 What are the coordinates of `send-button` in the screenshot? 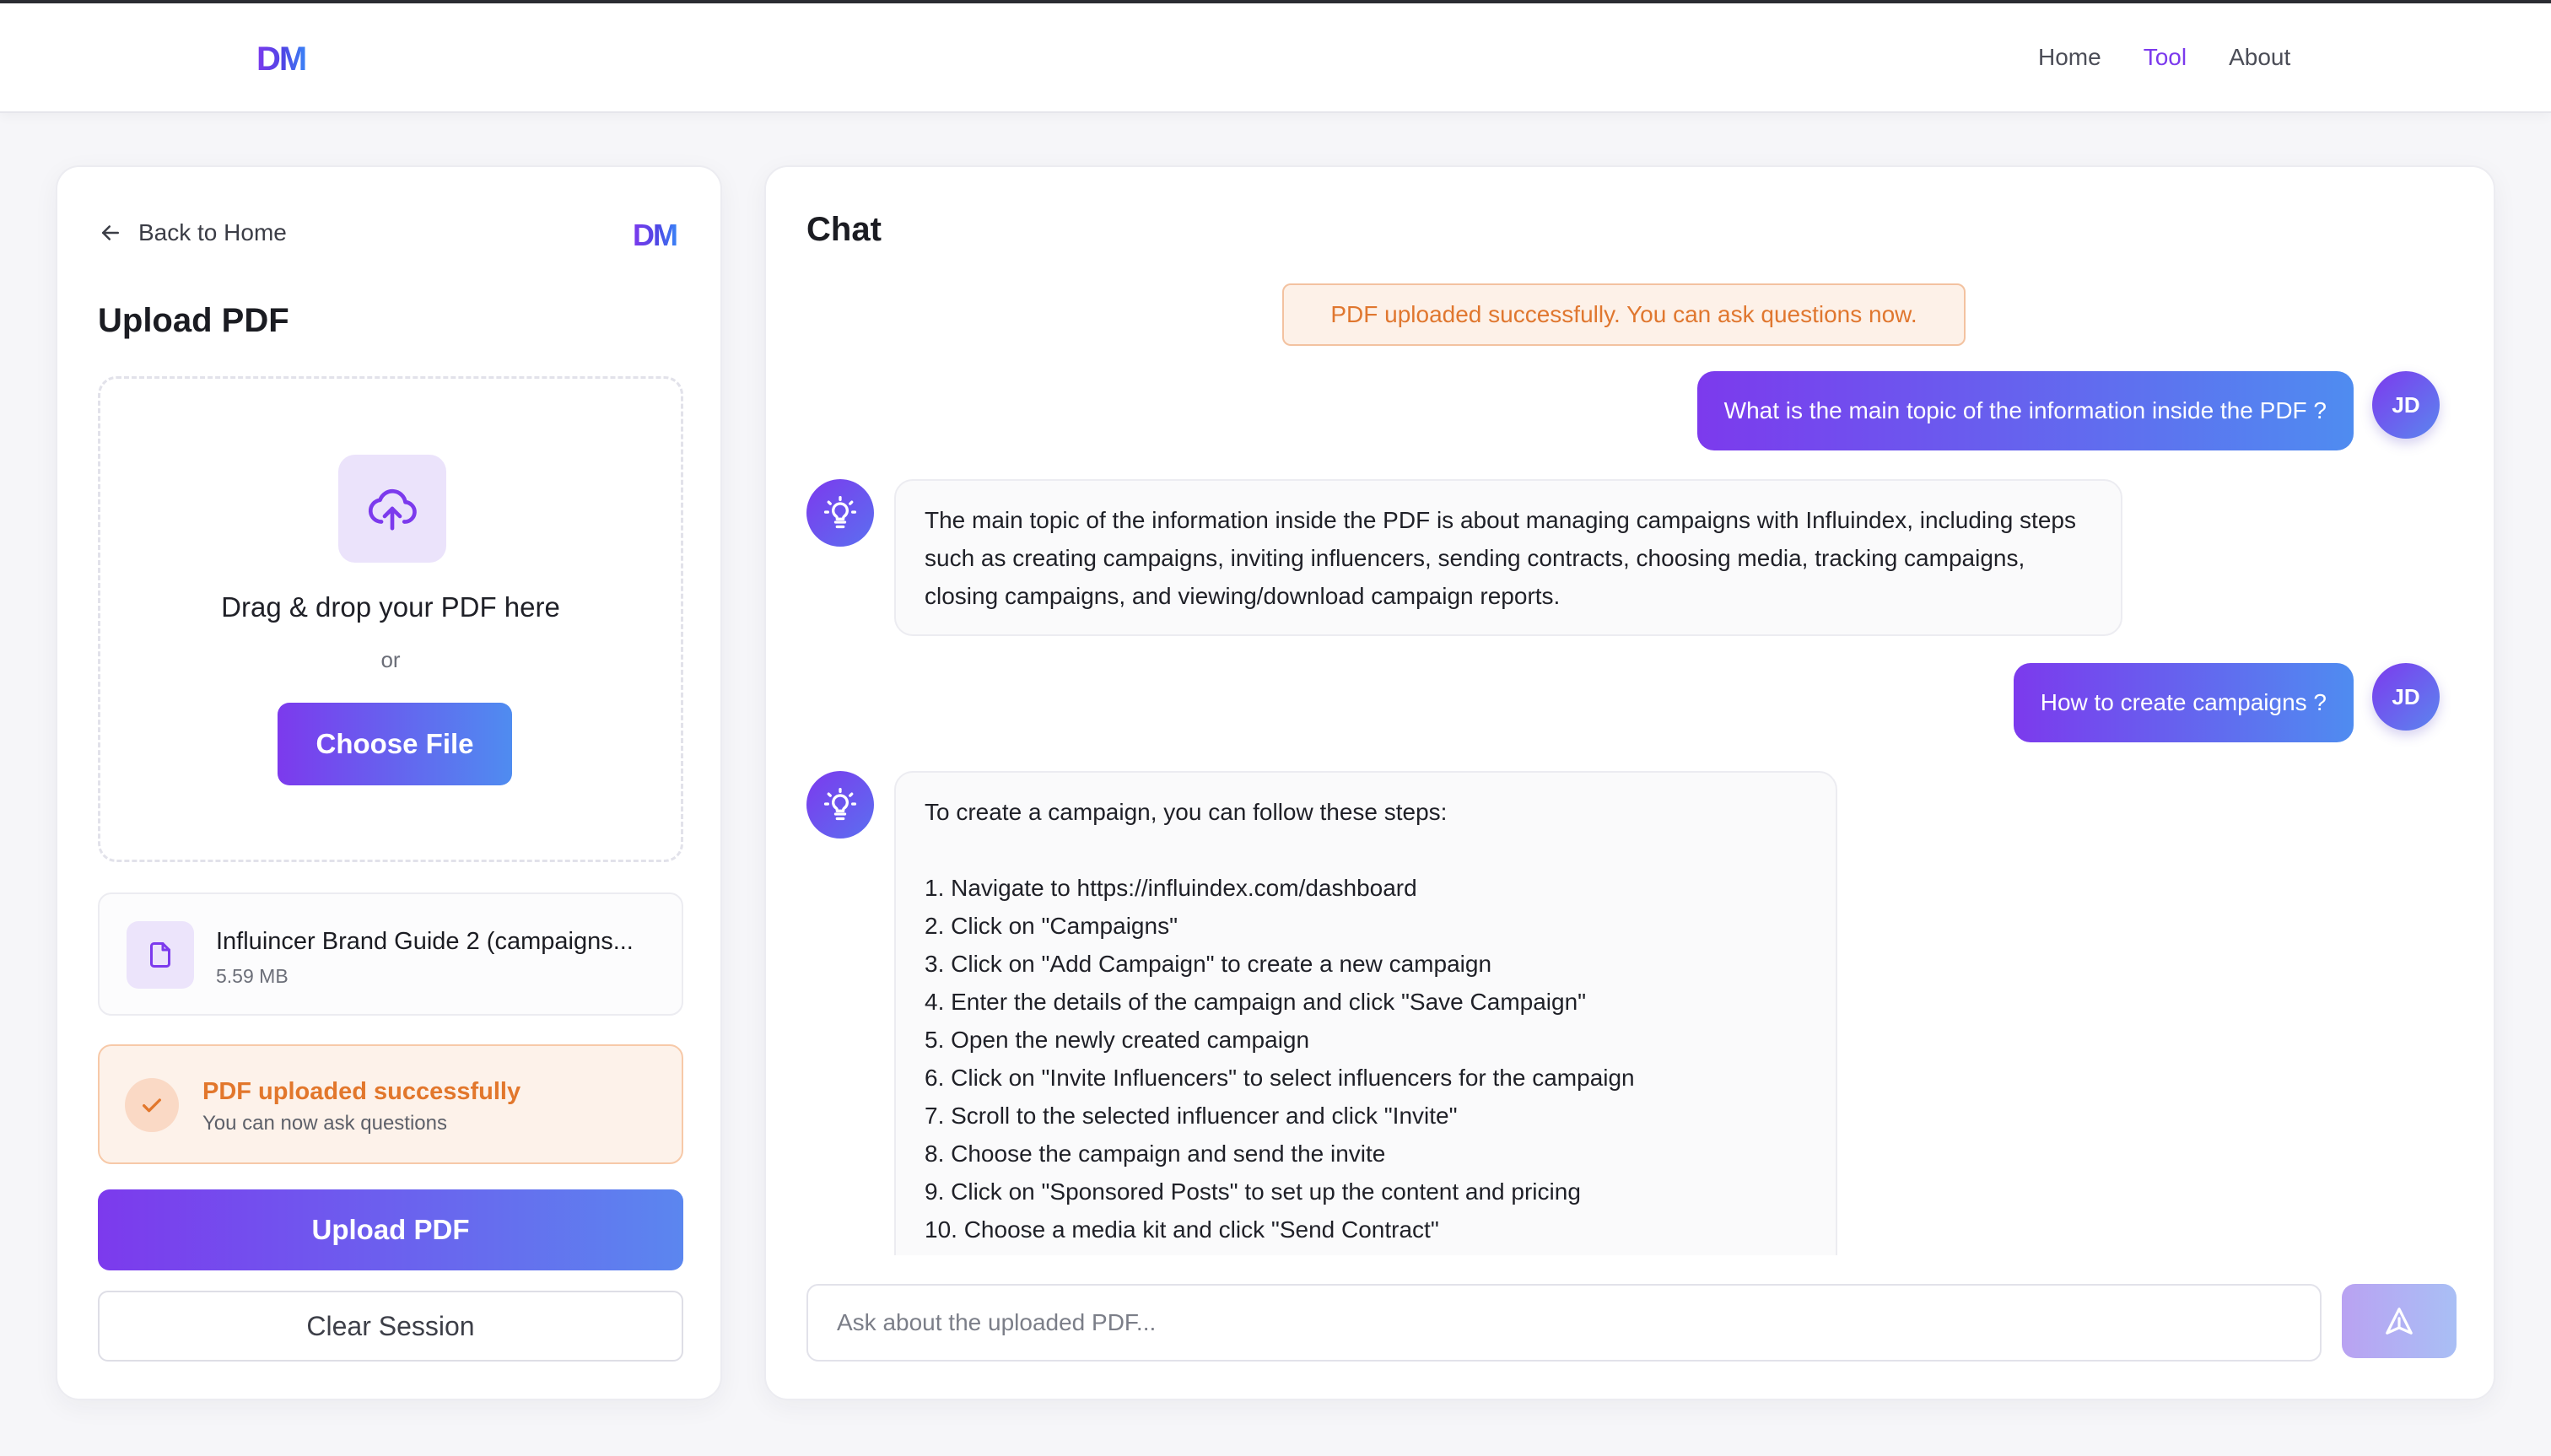 It's located at (2399, 1321).